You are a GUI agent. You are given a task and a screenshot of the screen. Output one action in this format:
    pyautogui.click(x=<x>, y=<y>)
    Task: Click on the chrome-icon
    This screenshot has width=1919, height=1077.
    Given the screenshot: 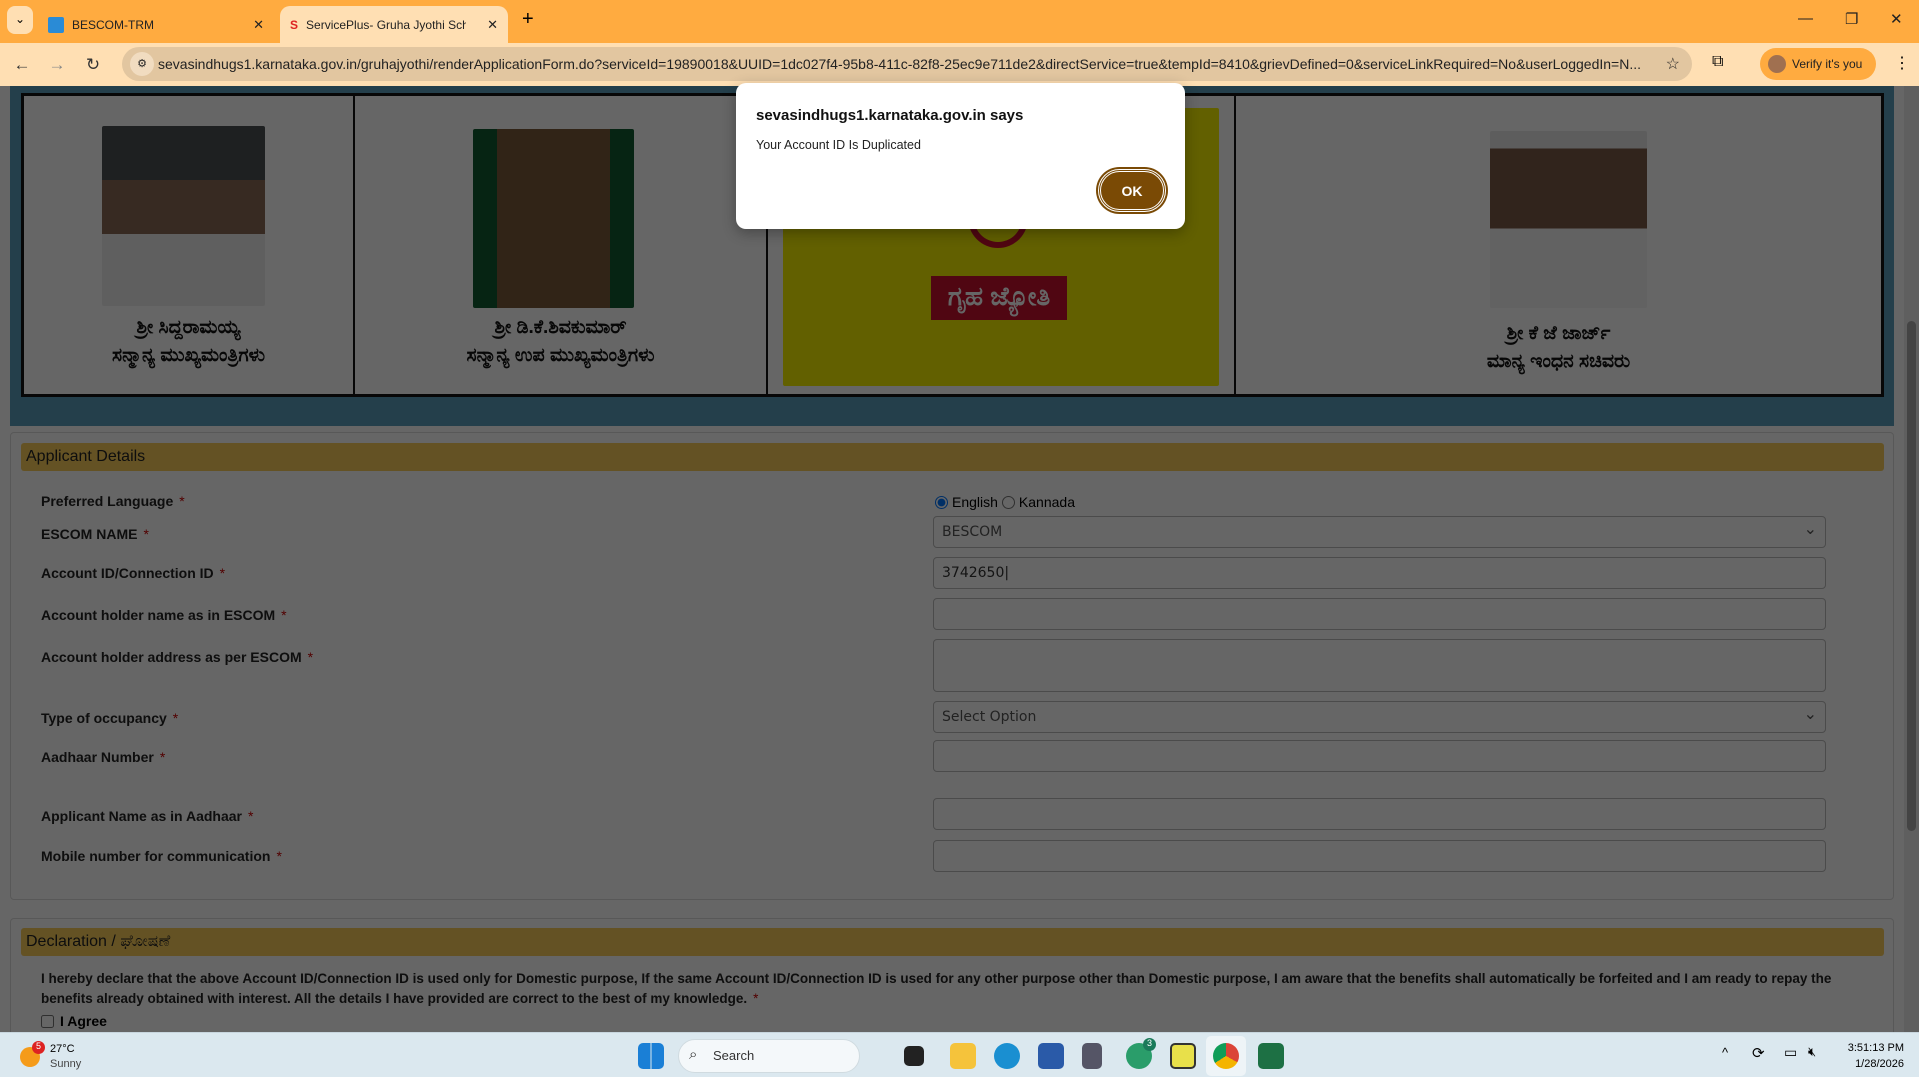 What is the action you would take?
    pyautogui.click(x=1226, y=1056)
    